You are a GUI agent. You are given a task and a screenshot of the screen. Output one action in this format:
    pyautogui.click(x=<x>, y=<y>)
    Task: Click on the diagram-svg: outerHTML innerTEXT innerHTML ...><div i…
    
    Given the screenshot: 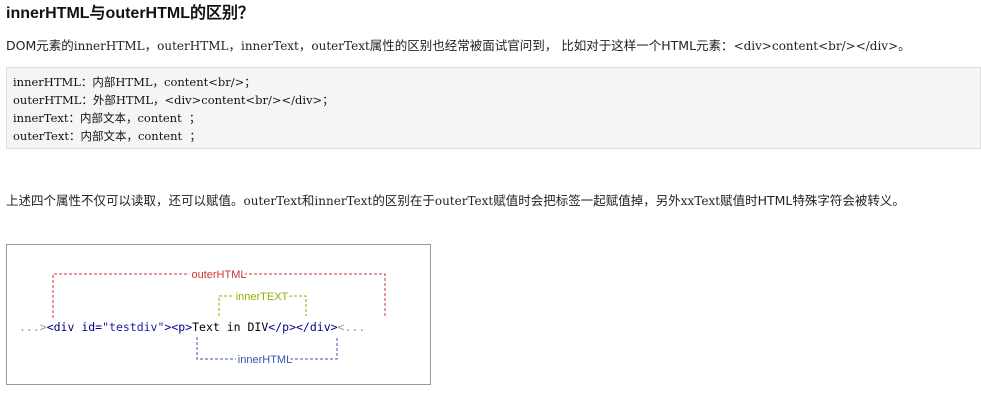 What is the action you would take?
    pyautogui.click(x=202, y=318)
    